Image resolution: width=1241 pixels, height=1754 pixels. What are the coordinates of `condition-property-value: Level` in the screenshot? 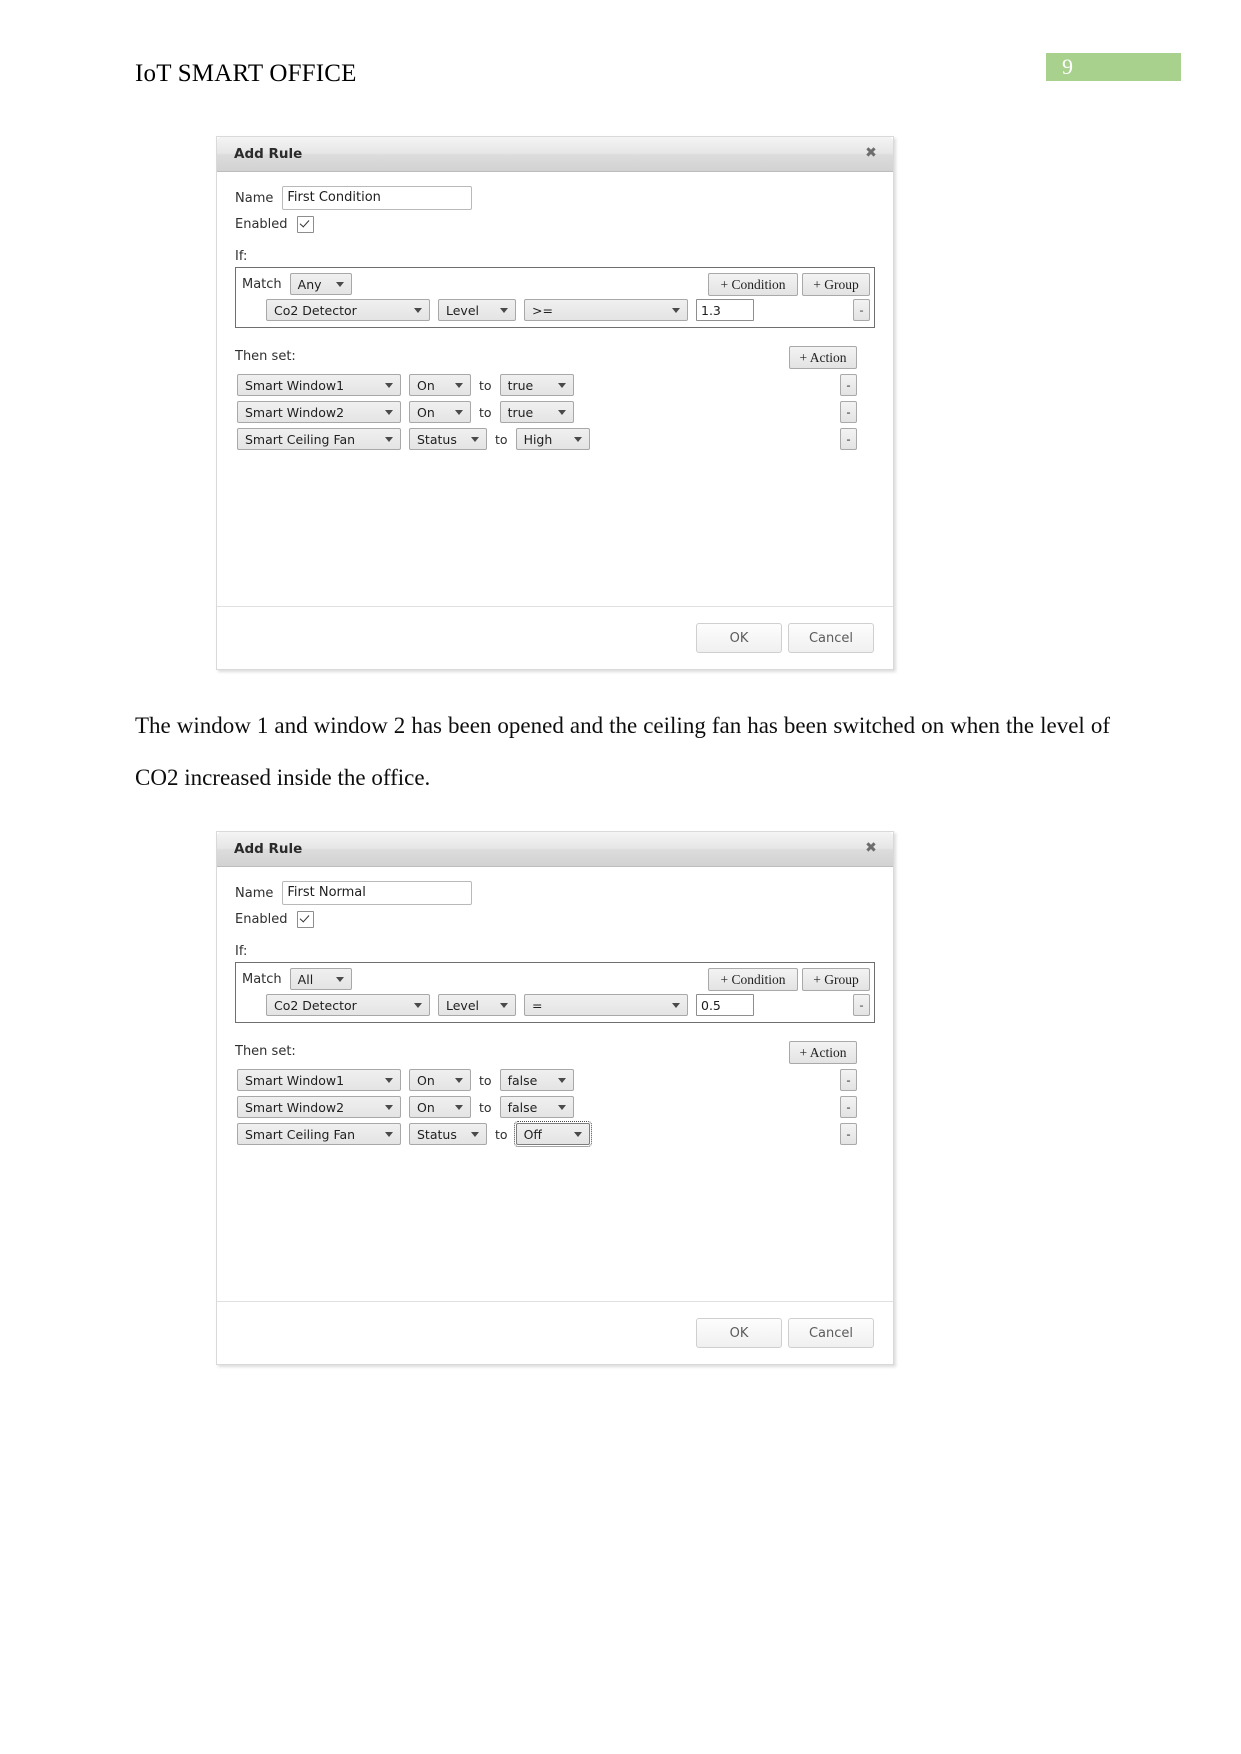 It's located at (462, 1005).